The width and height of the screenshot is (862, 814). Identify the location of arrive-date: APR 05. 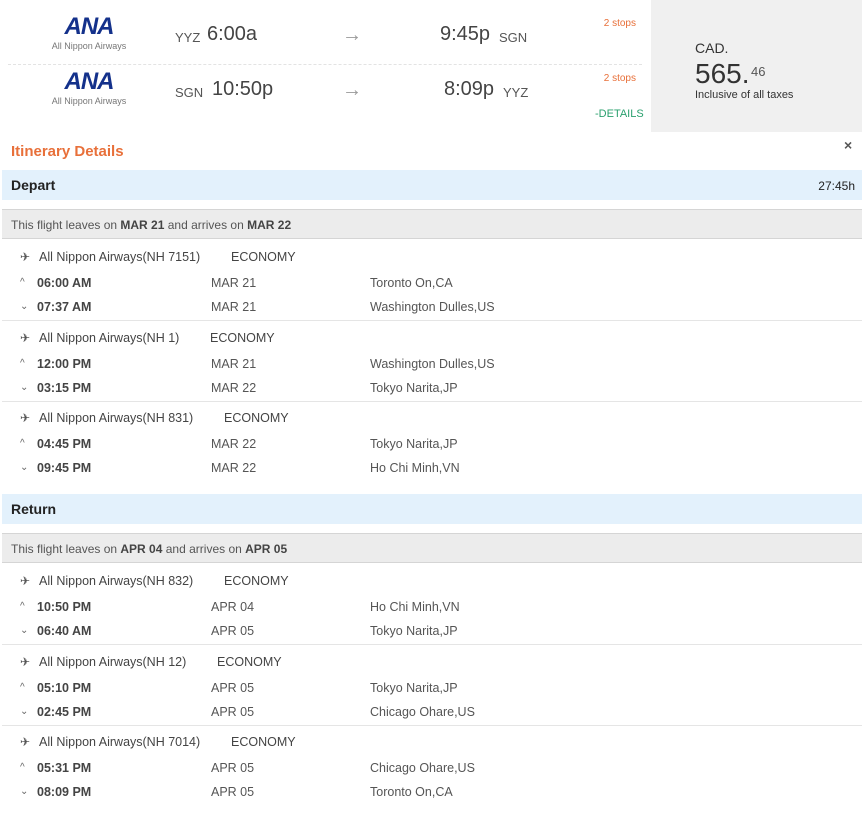
(266, 549).